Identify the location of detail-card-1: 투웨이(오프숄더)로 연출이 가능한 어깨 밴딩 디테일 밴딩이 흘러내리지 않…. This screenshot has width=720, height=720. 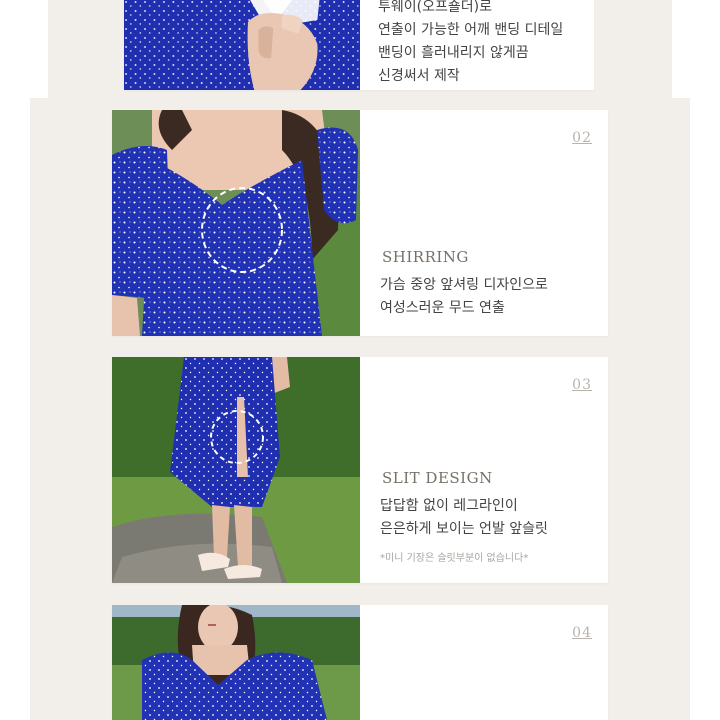
(359, 45).